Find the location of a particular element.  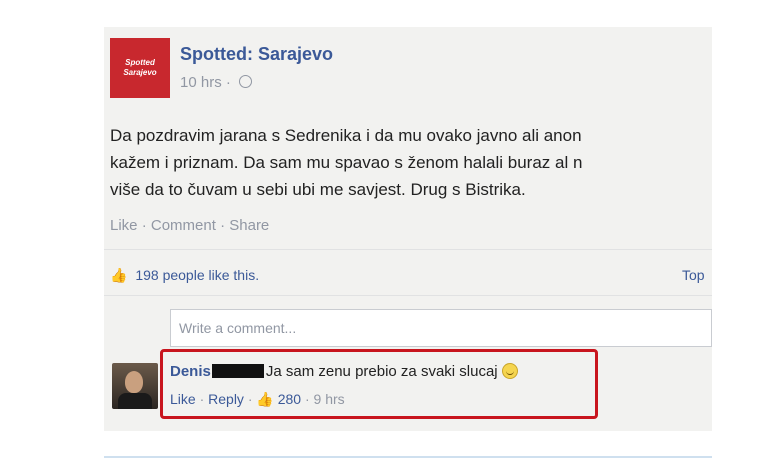

page-avatar: Spotted Sarajevo is located at coordinates (140, 68).